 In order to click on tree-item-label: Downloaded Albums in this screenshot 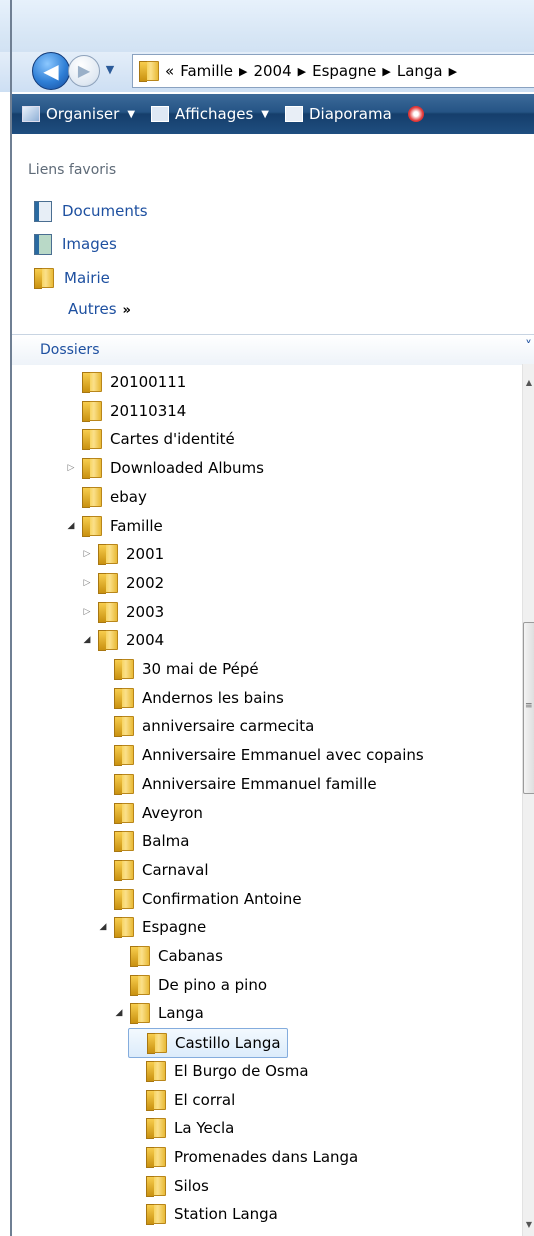, I will do `click(187, 468)`.